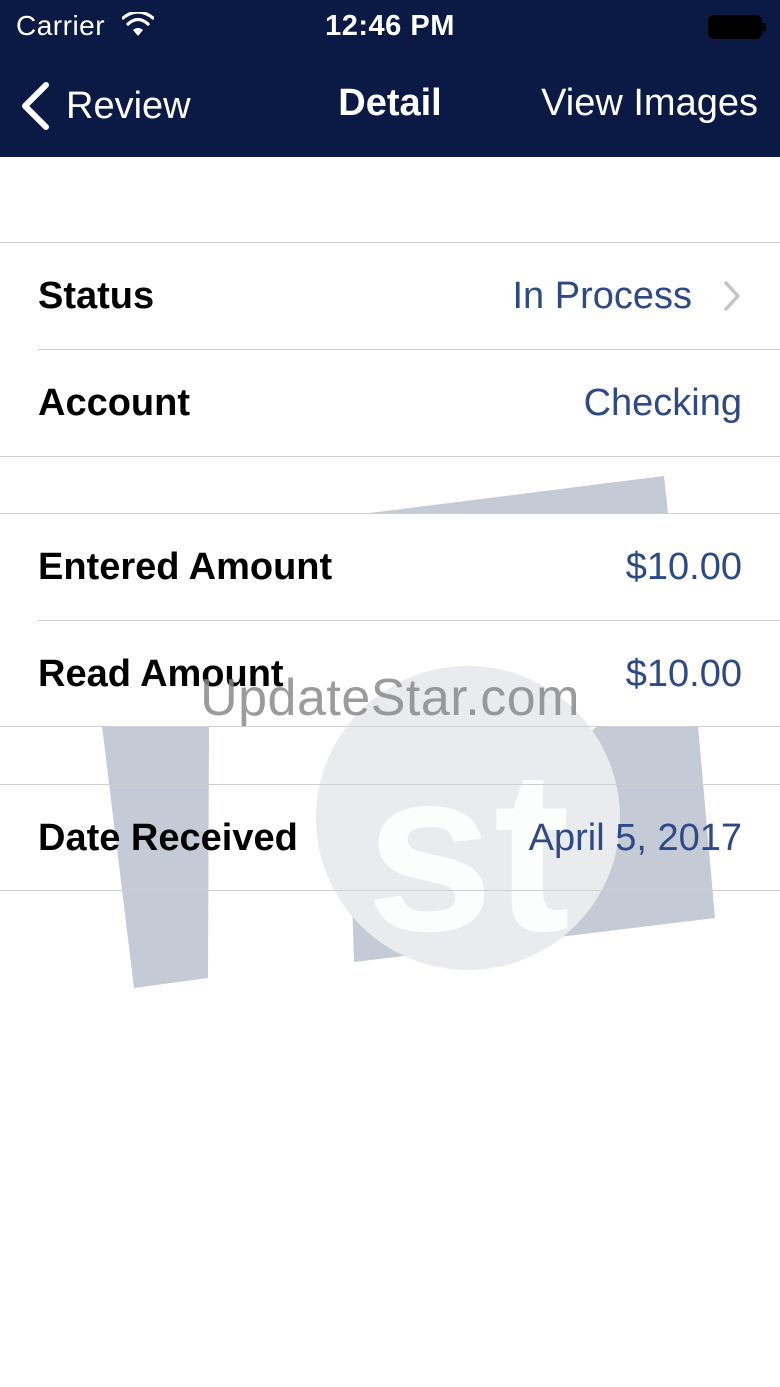  What do you see at coordinates (168, 837) in the screenshot?
I see `date-received-label: Date Received` at bounding box center [168, 837].